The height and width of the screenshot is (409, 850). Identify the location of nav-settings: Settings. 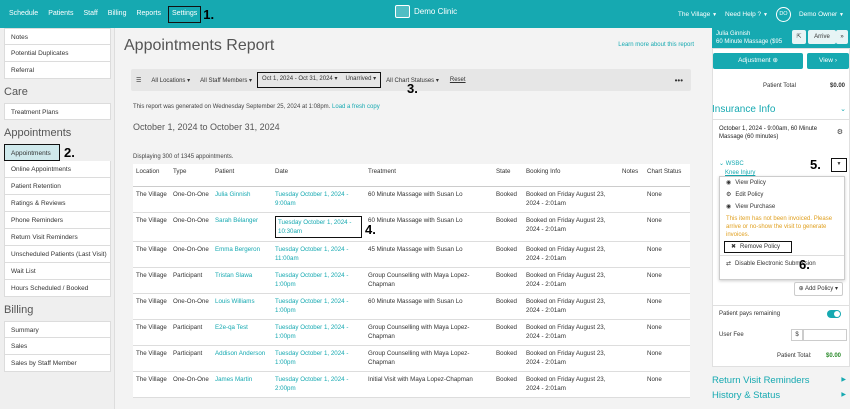
(184, 14).